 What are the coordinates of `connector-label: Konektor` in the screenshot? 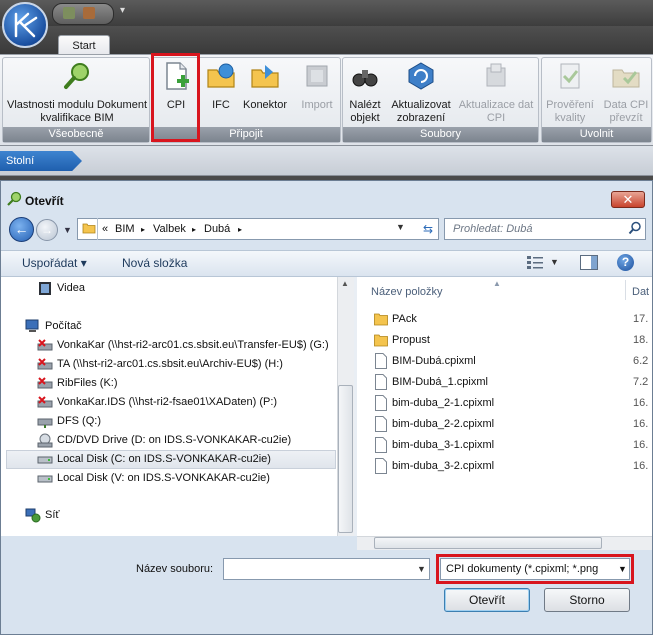 It's located at (265, 105).